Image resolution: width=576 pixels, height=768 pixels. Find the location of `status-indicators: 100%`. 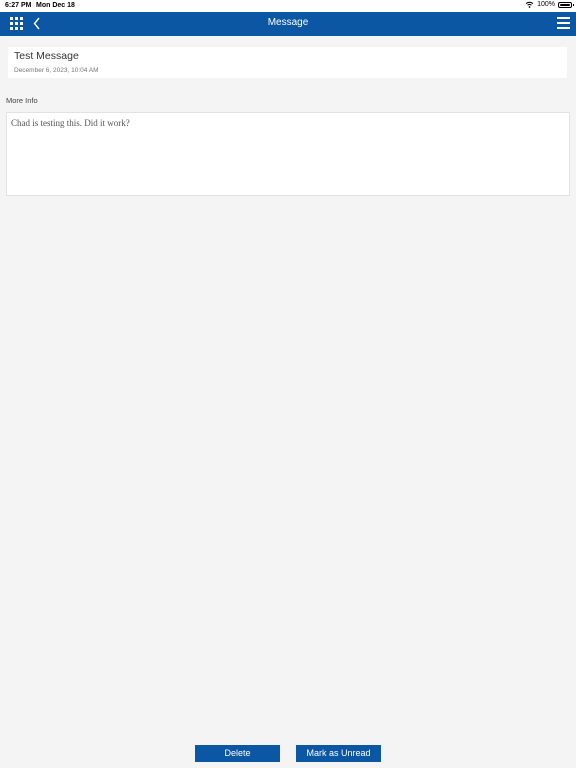

status-indicators: 100% is located at coordinates (549, 4).